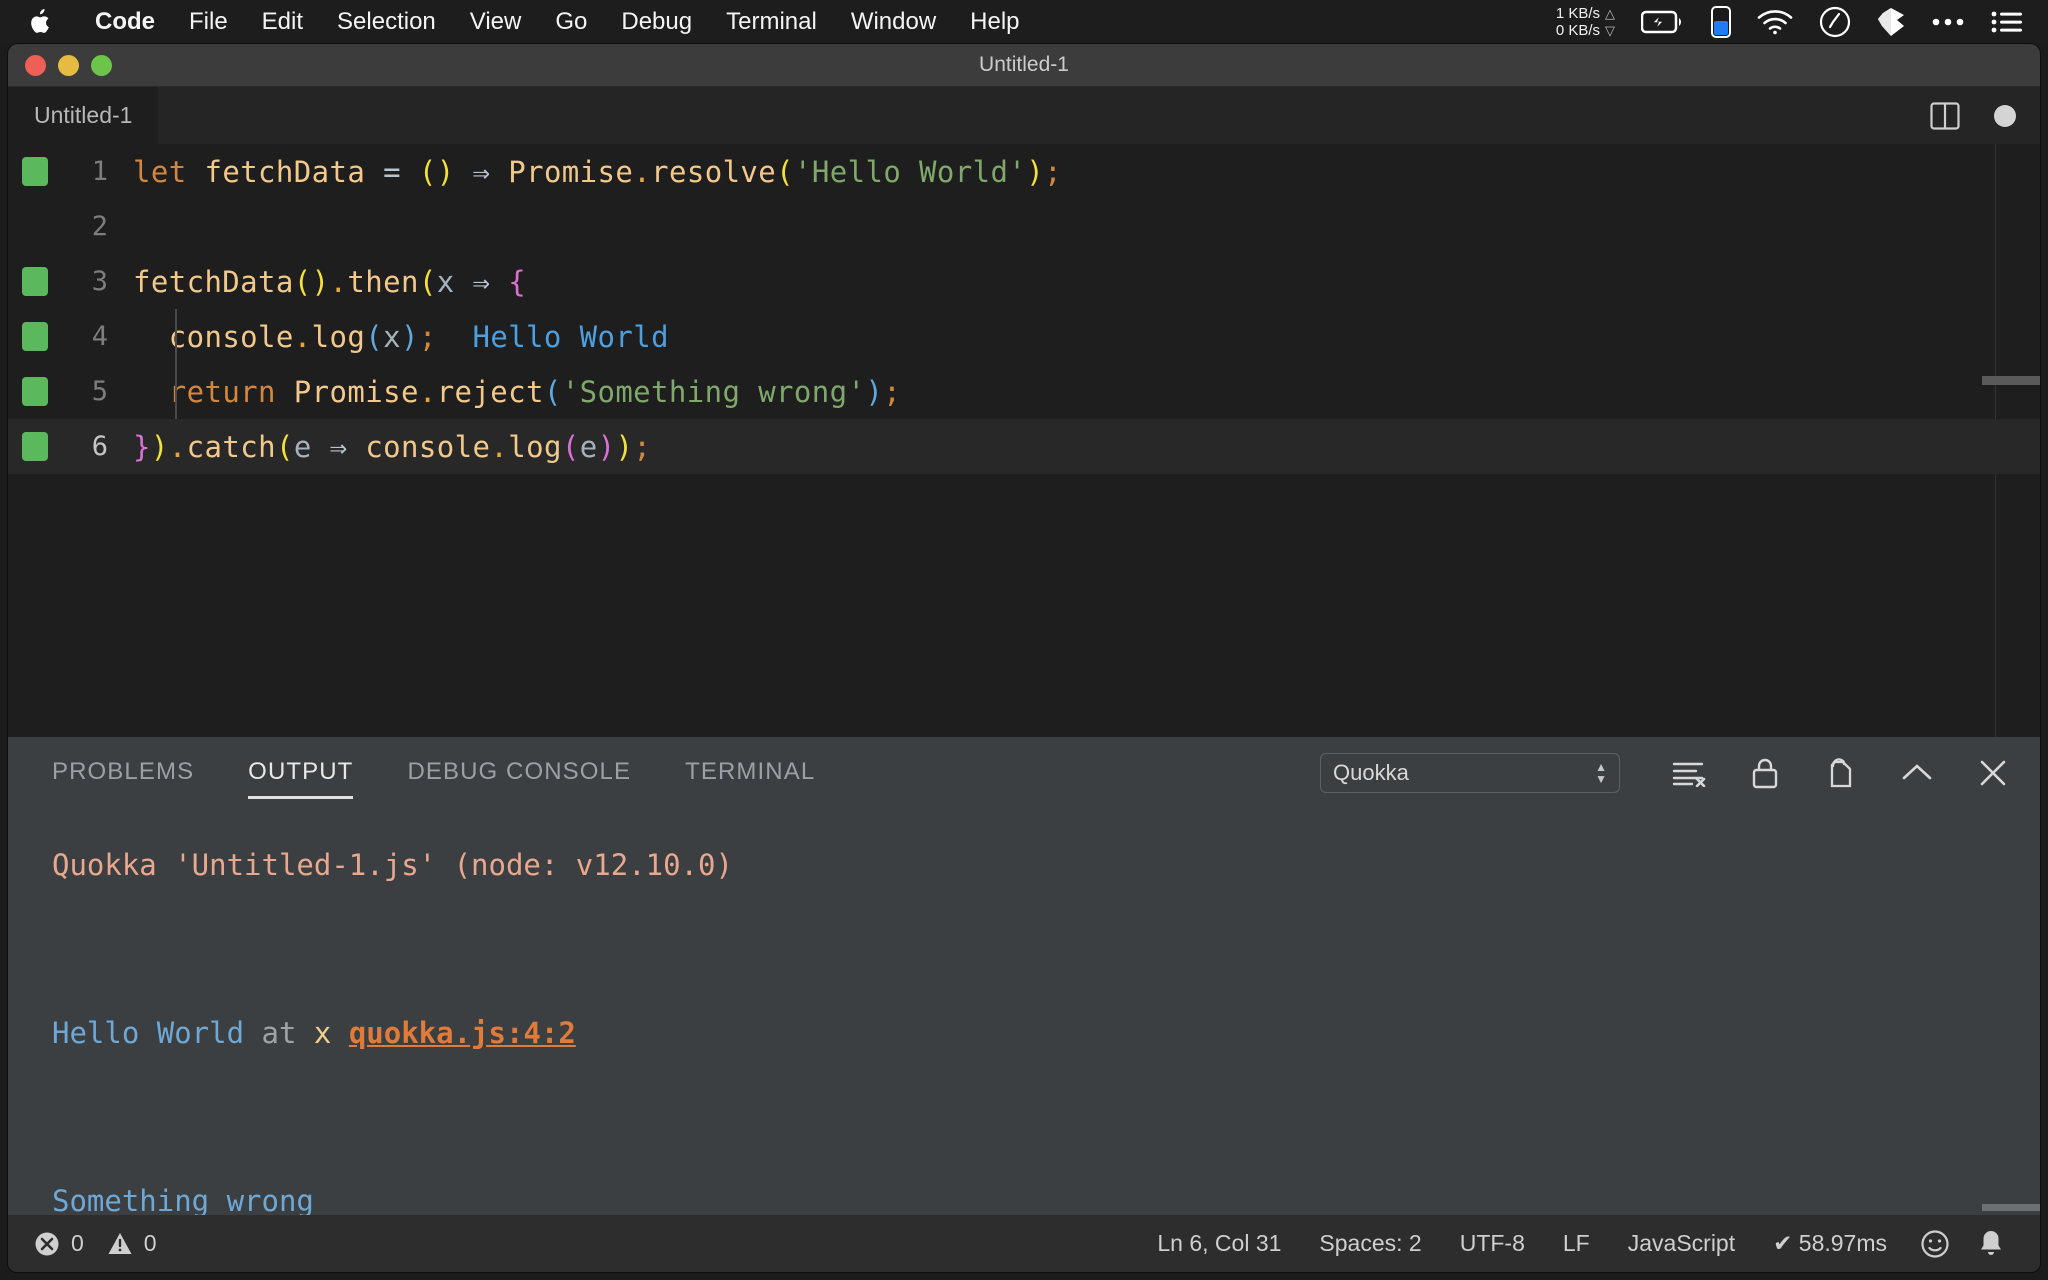  What do you see at coordinates (1046, 949) in the screenshot?
I see `output-line-blank` at bounding box center [1046, 949].